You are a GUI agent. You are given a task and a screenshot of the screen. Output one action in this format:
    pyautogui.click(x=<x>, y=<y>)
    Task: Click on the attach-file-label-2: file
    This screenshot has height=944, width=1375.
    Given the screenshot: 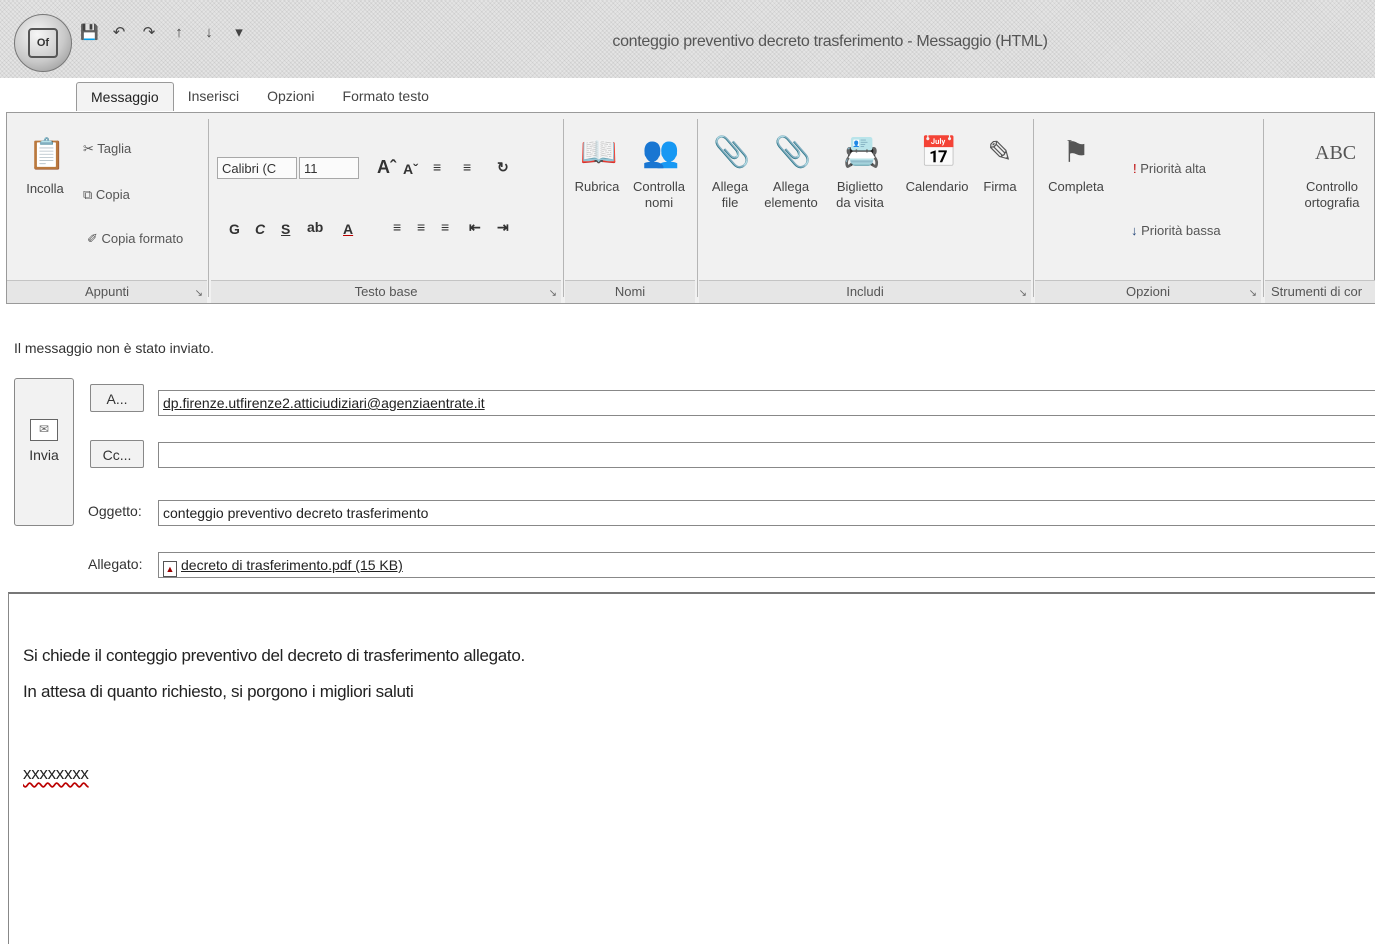 What is the action you would take?
    pyautogui.click(x=730, y=202)
    